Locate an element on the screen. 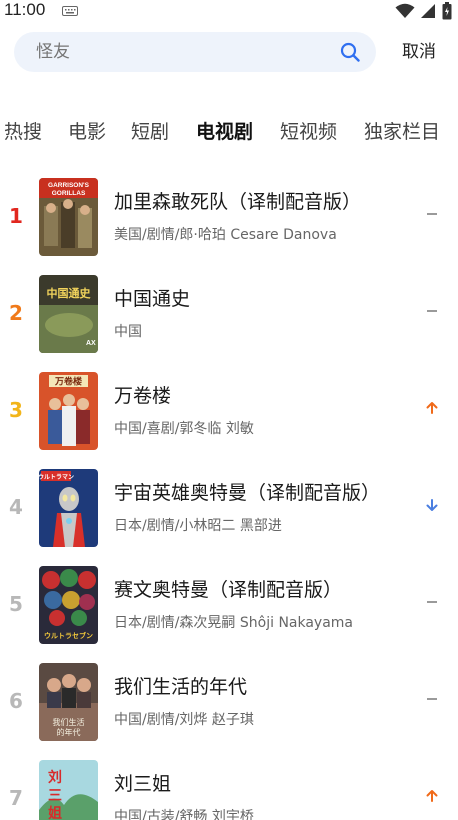 Image resolution: width=458 pixels, height=820 pixels. tab-movie: 电影 is located at coordinates (87, 132).